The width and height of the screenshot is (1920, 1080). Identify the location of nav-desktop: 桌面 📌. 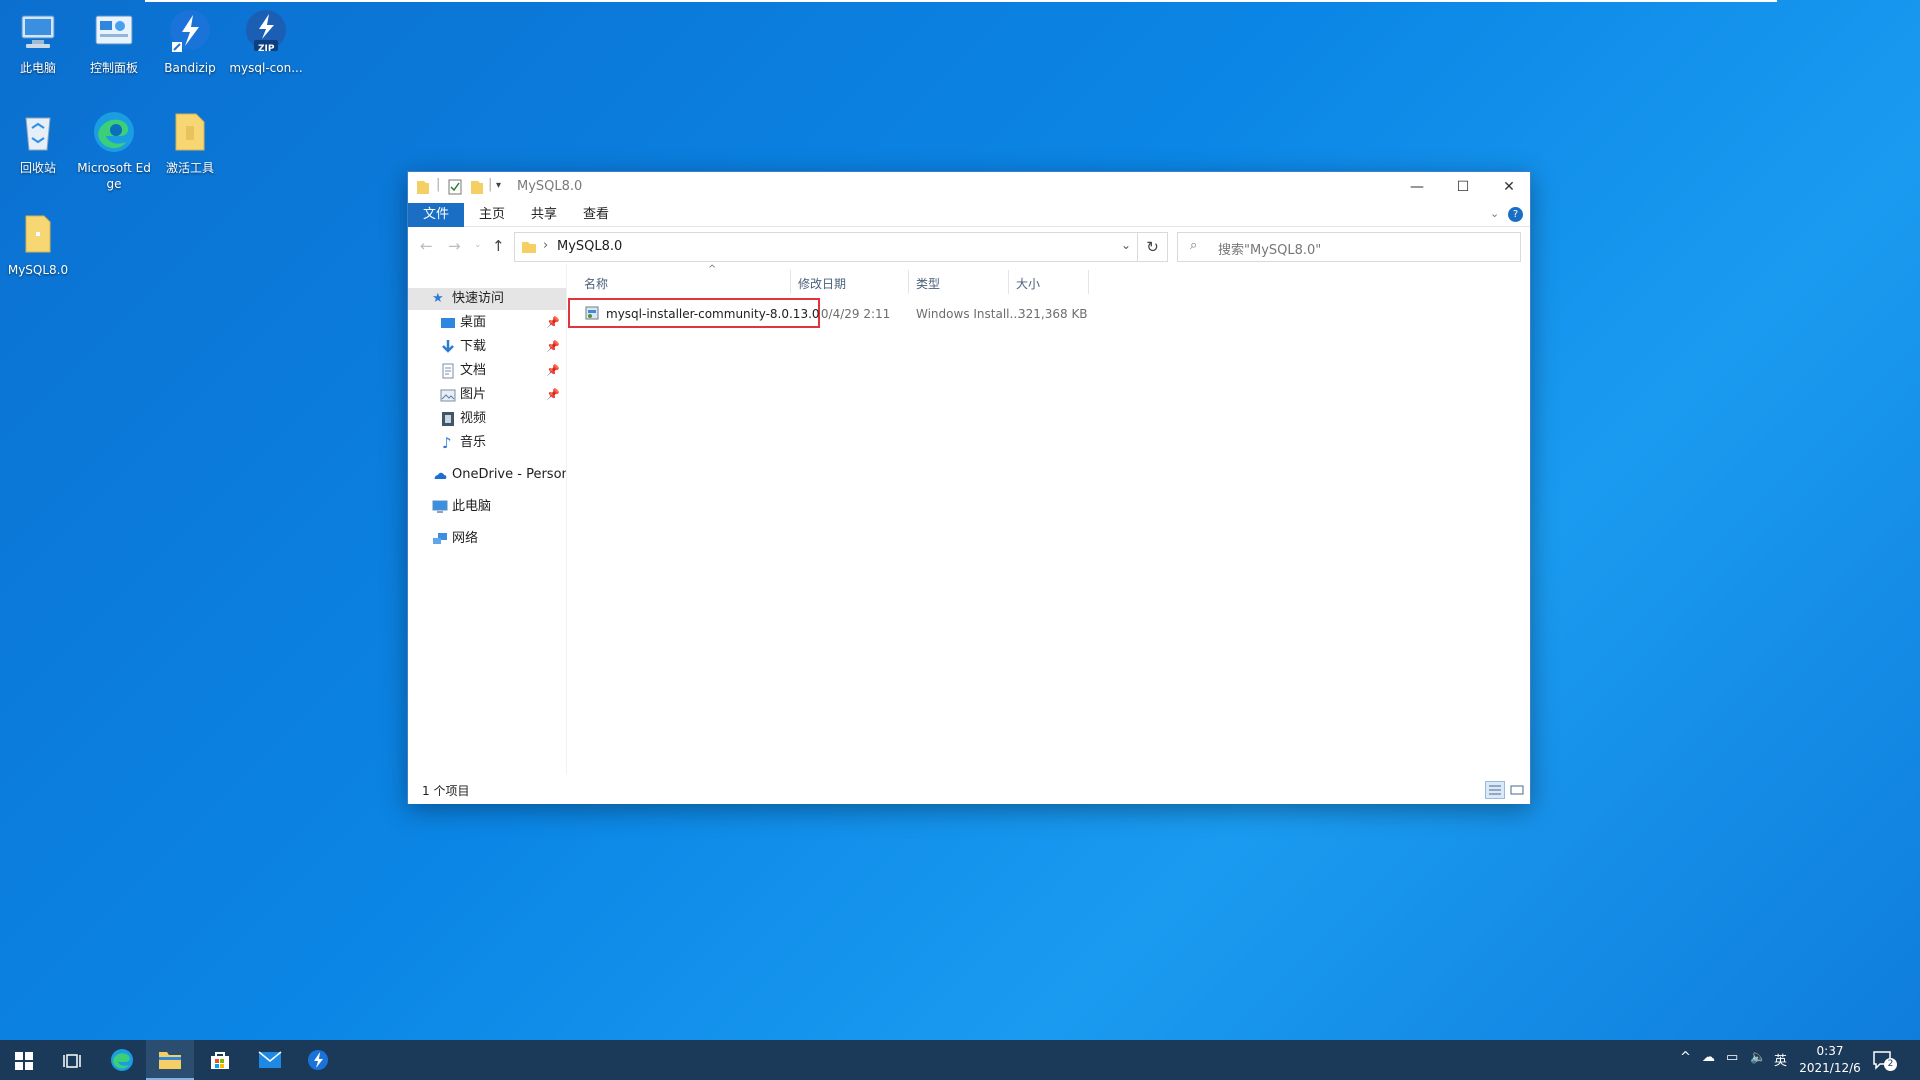
(487, 323).